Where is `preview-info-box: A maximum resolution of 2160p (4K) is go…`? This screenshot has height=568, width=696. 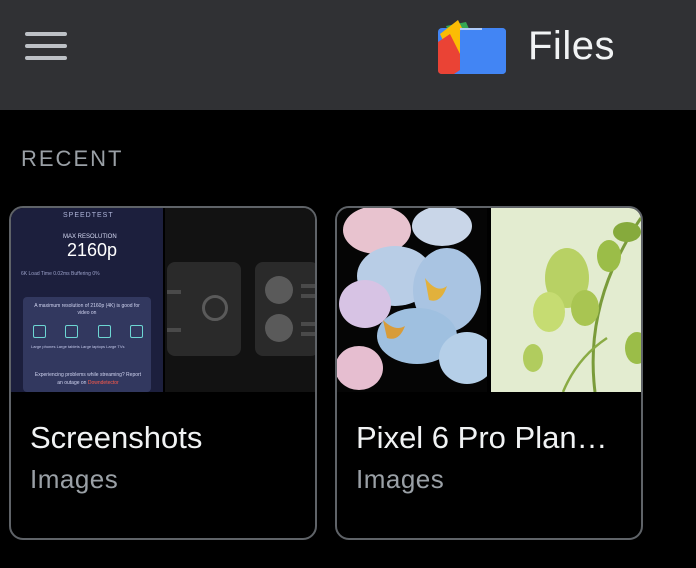
preview-info-box: A maximum resolution of 2160p (4K) is go… is located at coordinates (87, 344).